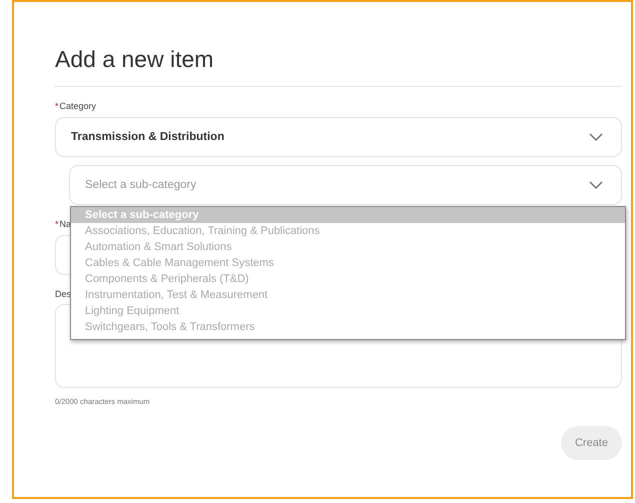  What do you see at coordinates (78, 106) in the screenshot?
I see `field-label: Category` at bounding box center [78, 106].